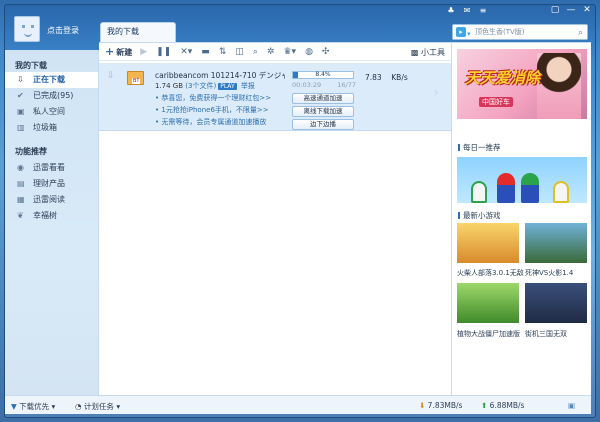 The height and width of the screenshot is (422, 600). I want to click on pause-icon: ❚❚, so click(163, 52).